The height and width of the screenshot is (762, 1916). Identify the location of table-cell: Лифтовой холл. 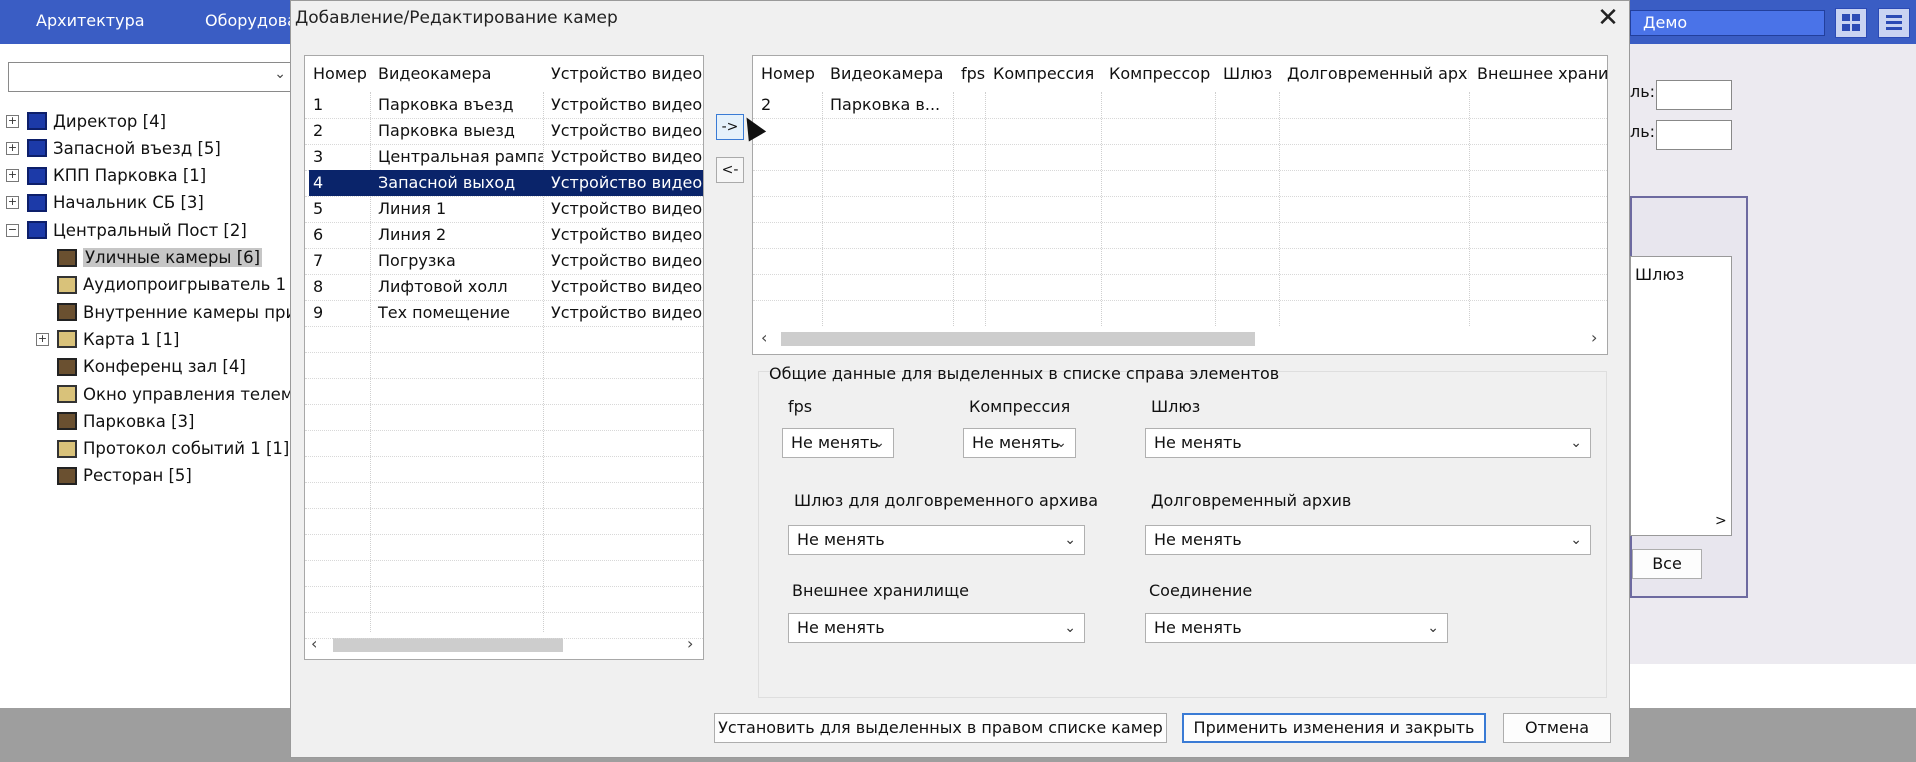
(456, 287).